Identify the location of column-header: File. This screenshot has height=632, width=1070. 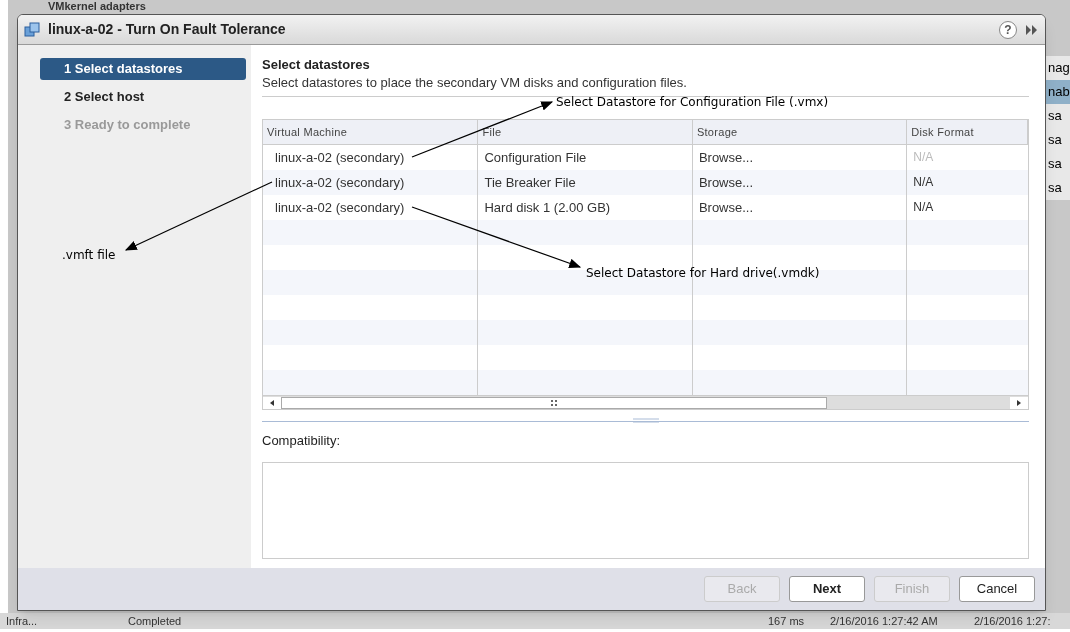
(585, 132).